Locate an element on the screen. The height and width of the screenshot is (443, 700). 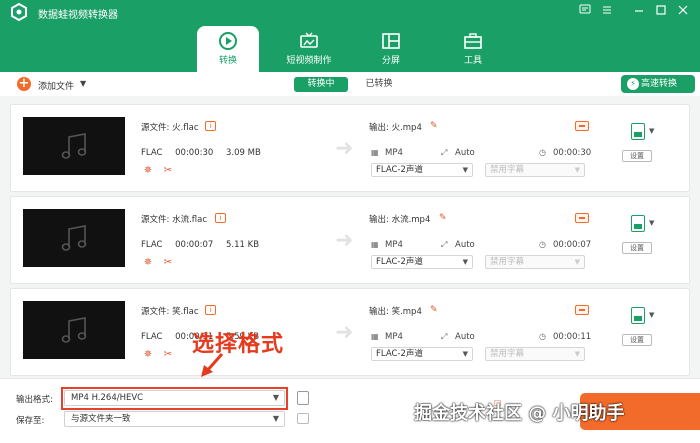
tab-tools: 工具 is located at coordinates (473, 49).